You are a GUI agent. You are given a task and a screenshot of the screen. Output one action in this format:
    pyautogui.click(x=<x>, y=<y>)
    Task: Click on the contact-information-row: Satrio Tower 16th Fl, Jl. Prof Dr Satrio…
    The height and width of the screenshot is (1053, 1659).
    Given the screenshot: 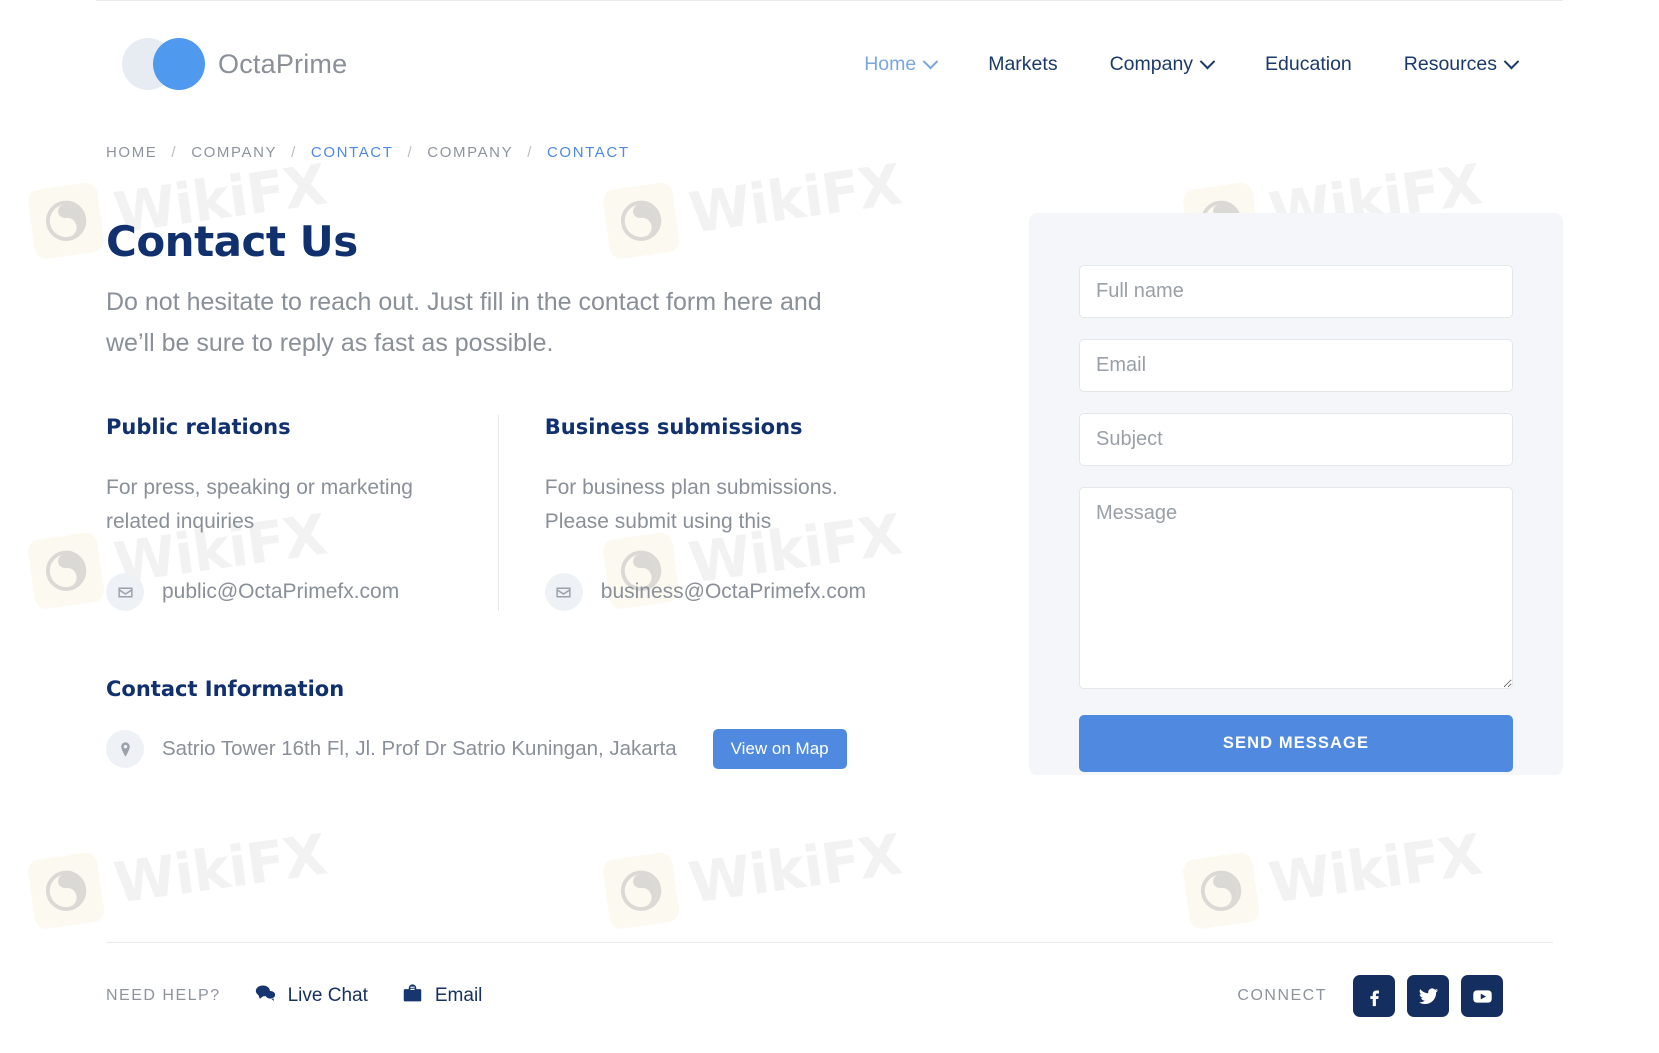 What is the action you would take?
    pyautogui.click(x=506, y=749)
    